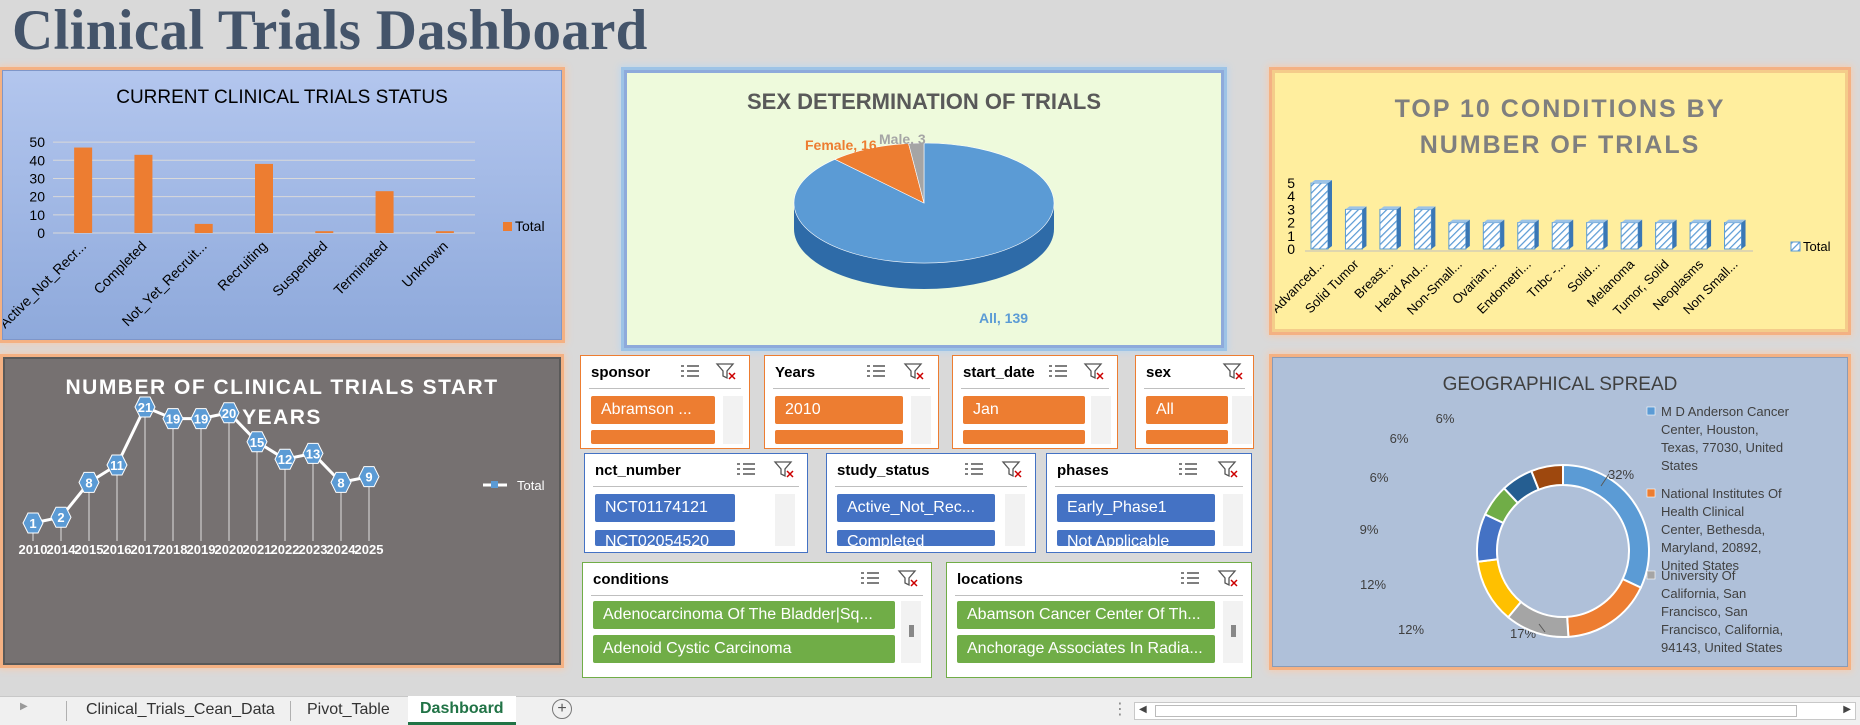 Image resolution: width=1860 pixels, height=725 pixels. What do you see at coordinates (1015, 520) in the screenshot?
I see `study-status-slicer-scrollbar` at bounding box center [1015, 520].